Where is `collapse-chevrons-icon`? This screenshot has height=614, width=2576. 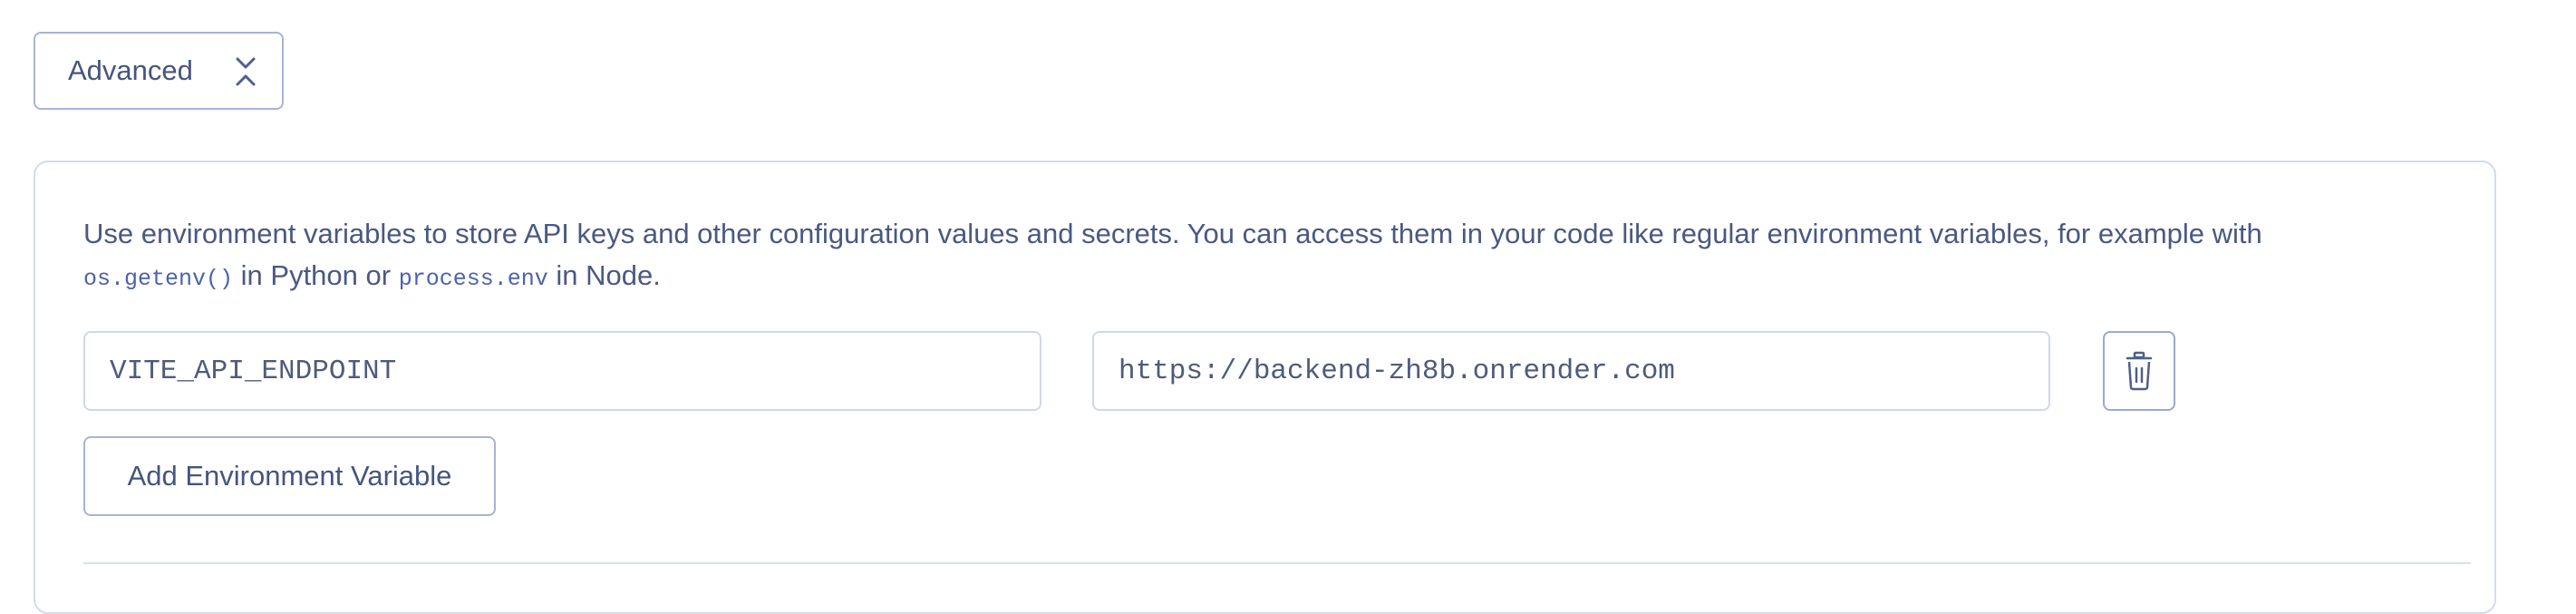
collapse-chevrons-icon is located at coordinates (246, 71).